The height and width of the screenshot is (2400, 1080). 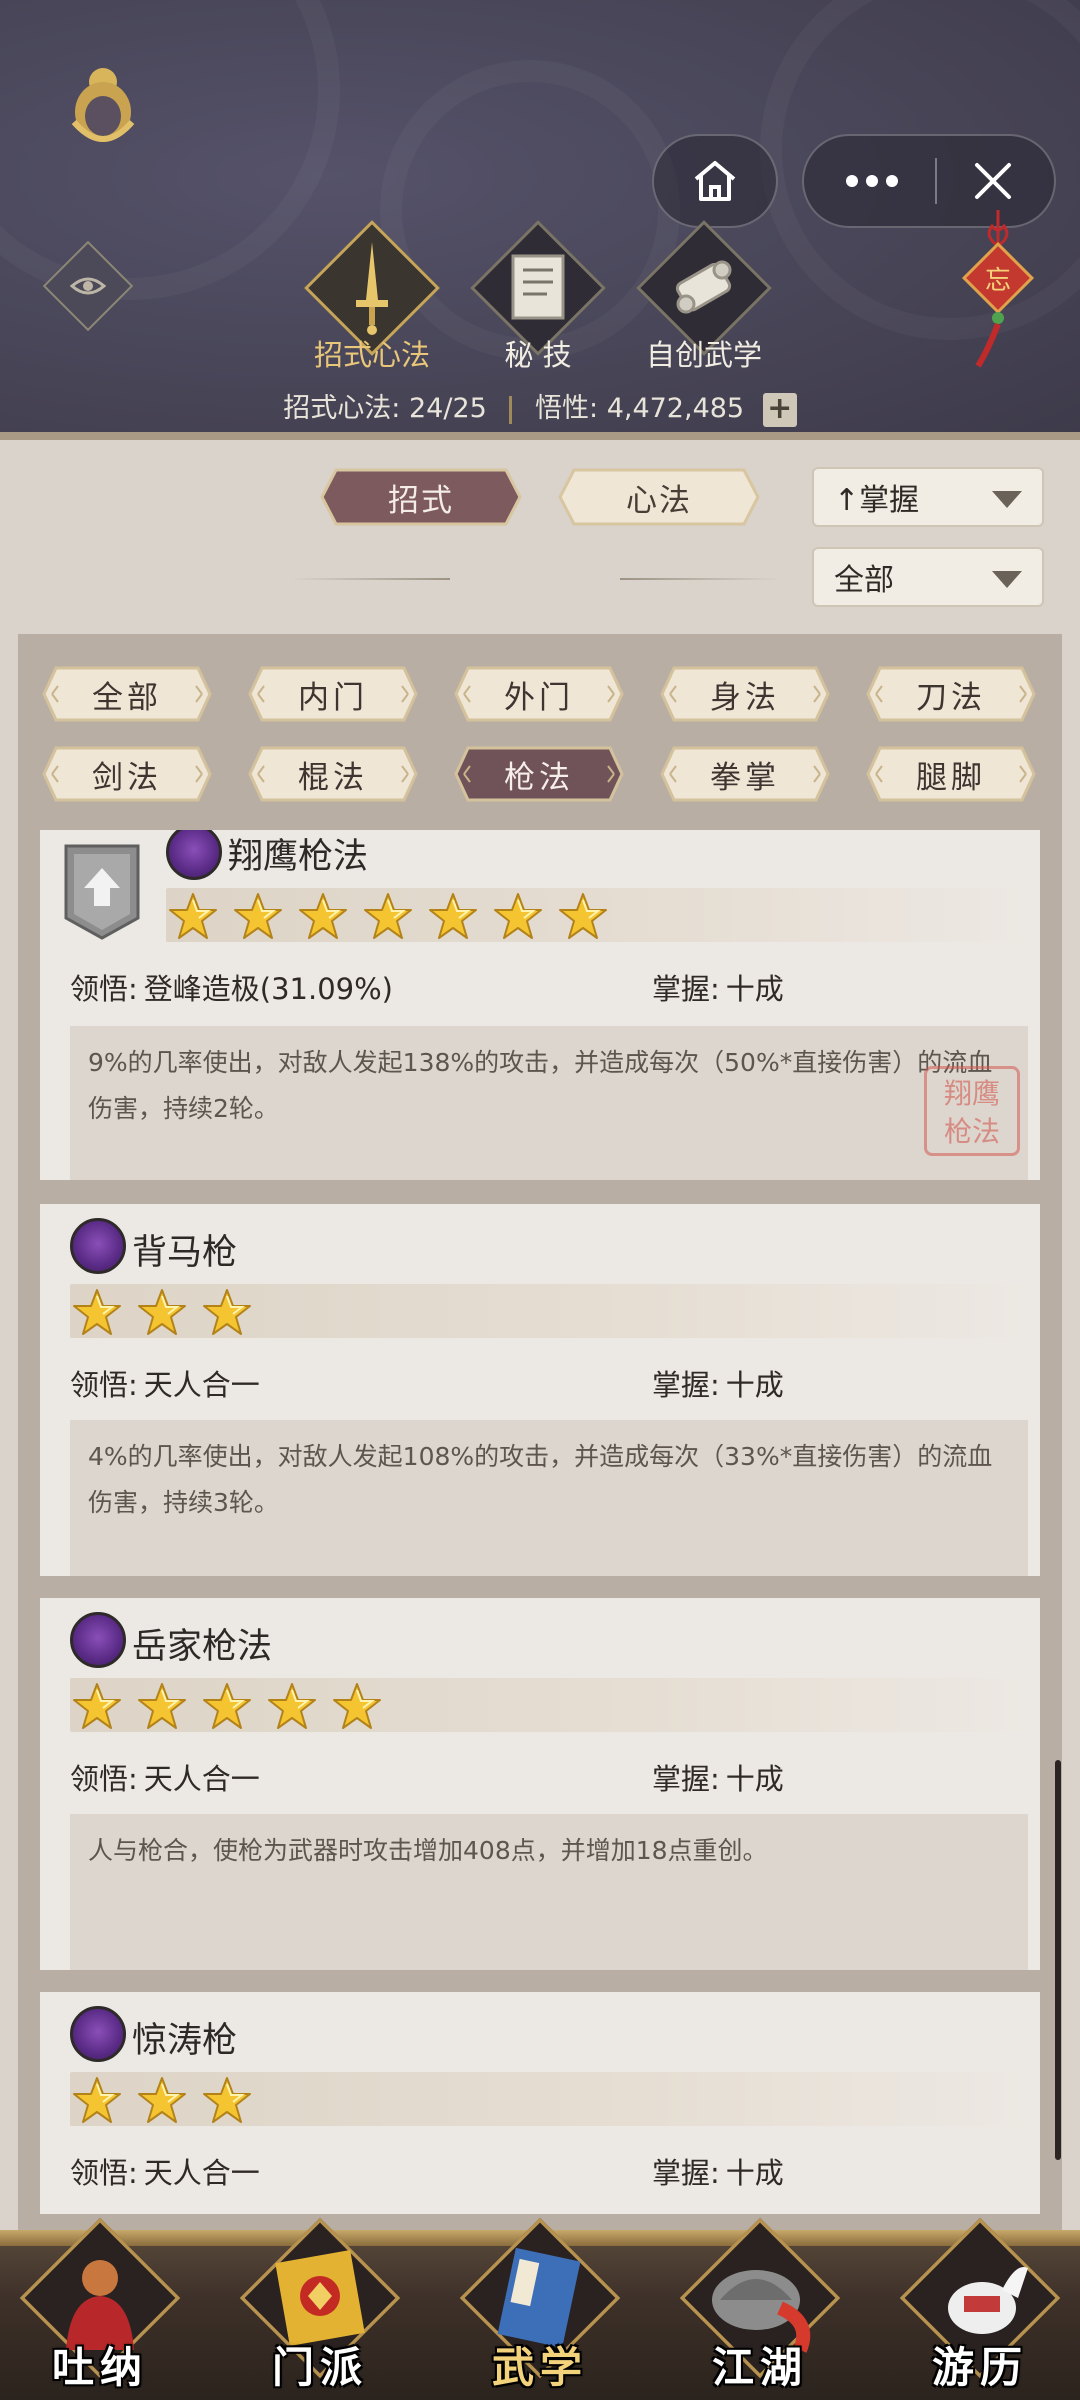 I want to click on category-button: 腿脚, so click(x=951, y=774).